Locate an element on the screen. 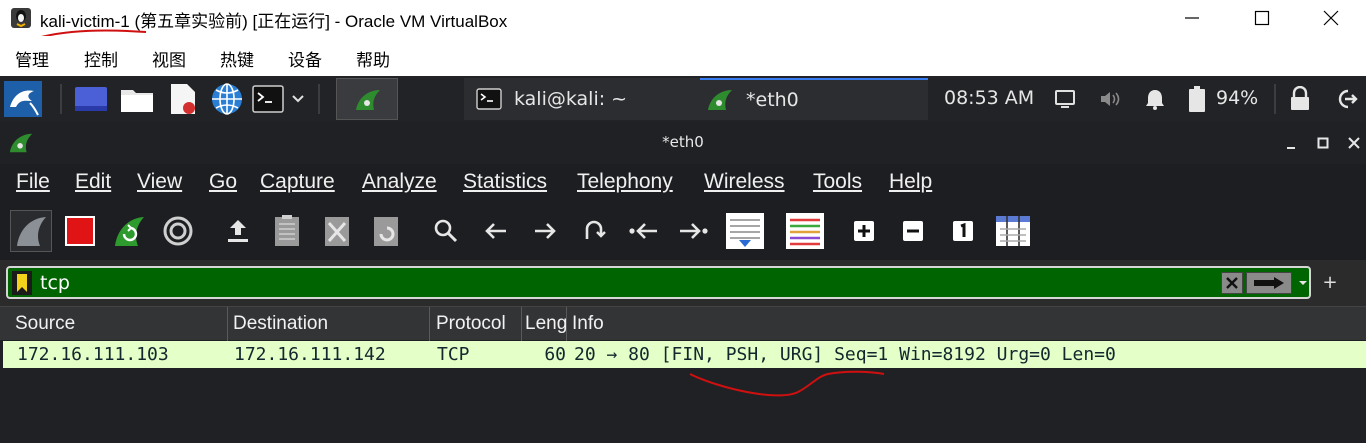  column-header-destination: Destination is located at coordinates (329, 324).